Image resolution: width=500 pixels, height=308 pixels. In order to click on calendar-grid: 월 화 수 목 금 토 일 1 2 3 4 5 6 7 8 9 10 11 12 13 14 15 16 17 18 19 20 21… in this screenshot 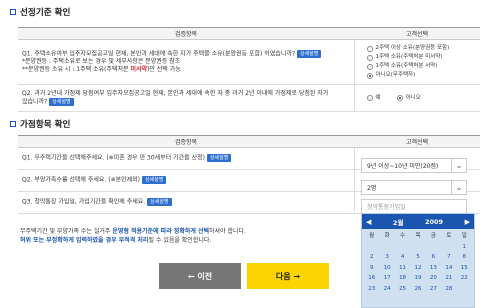, I will do `click(418, 261)`.